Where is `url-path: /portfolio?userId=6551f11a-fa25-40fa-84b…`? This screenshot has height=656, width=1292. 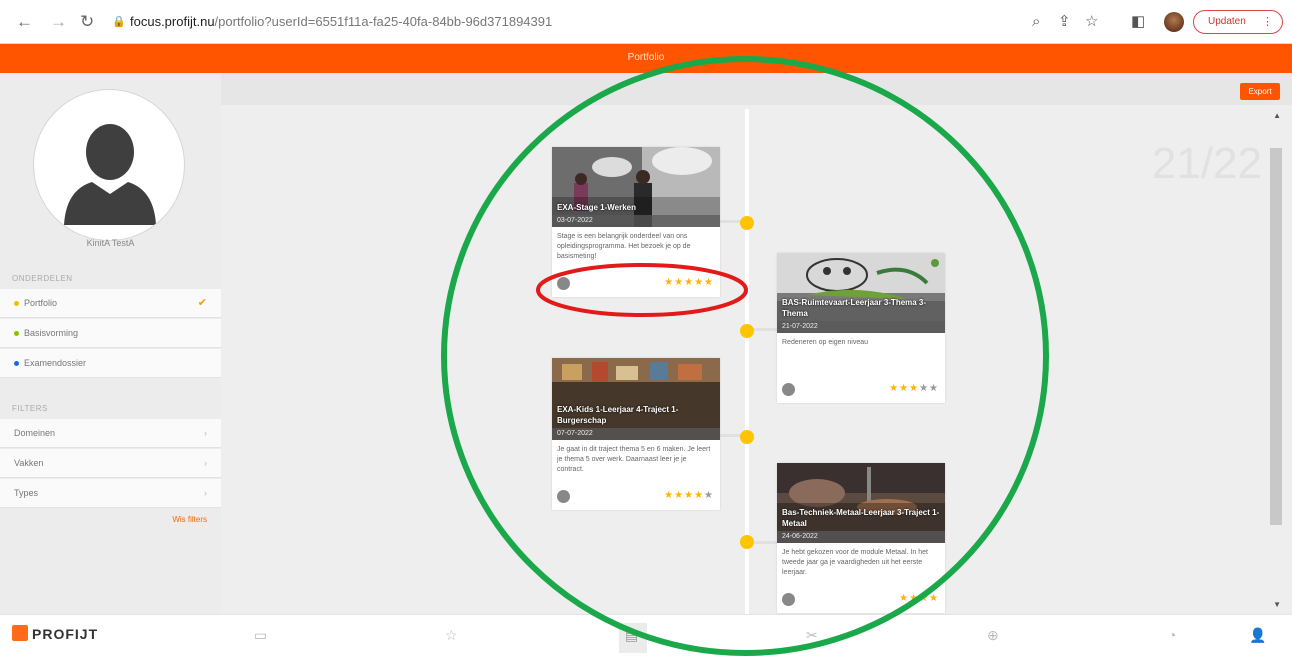
url-path: /portfolio?userId=6551f11a-fa25-40fa-84b… is located at coordinates (383, 21).